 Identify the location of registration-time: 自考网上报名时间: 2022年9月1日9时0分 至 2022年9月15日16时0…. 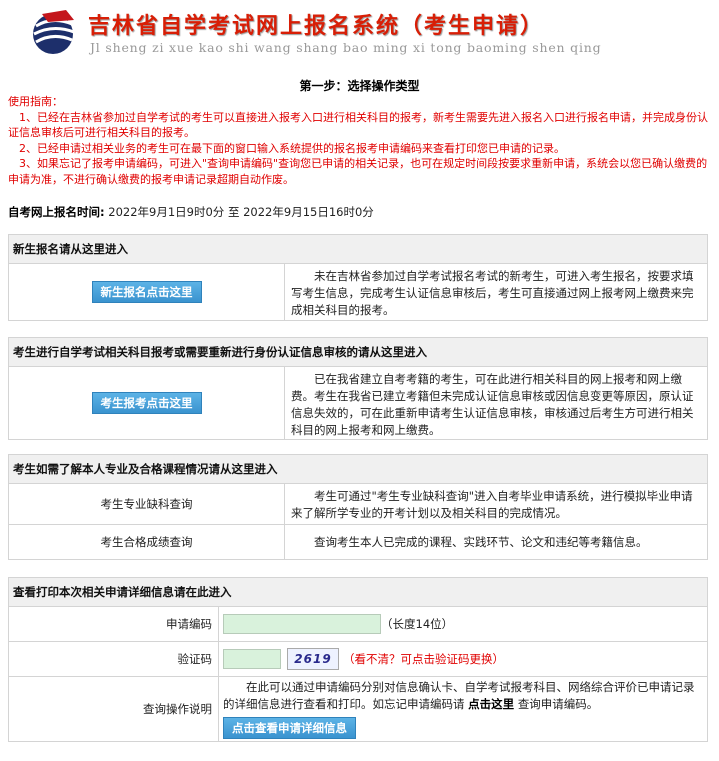
(191, 212).